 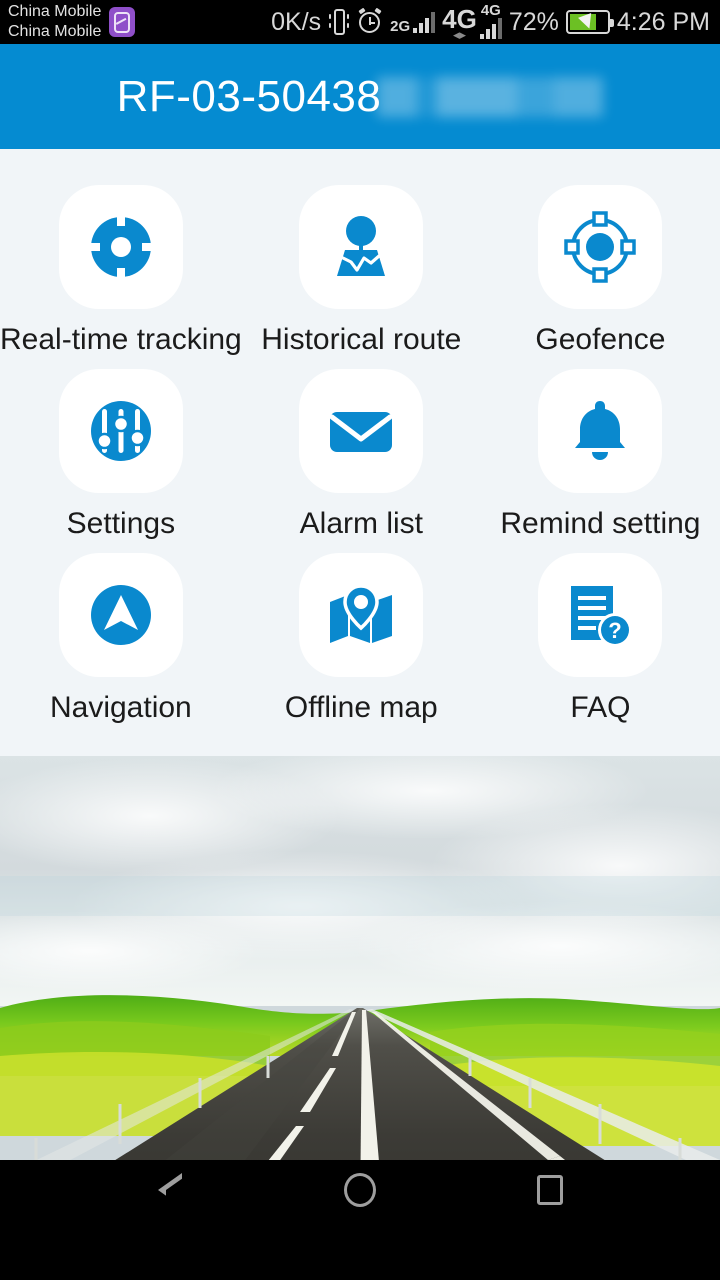 I want to click on grid-item-real-time-tracking: Real-time tracking, so click(x=121, y=271).